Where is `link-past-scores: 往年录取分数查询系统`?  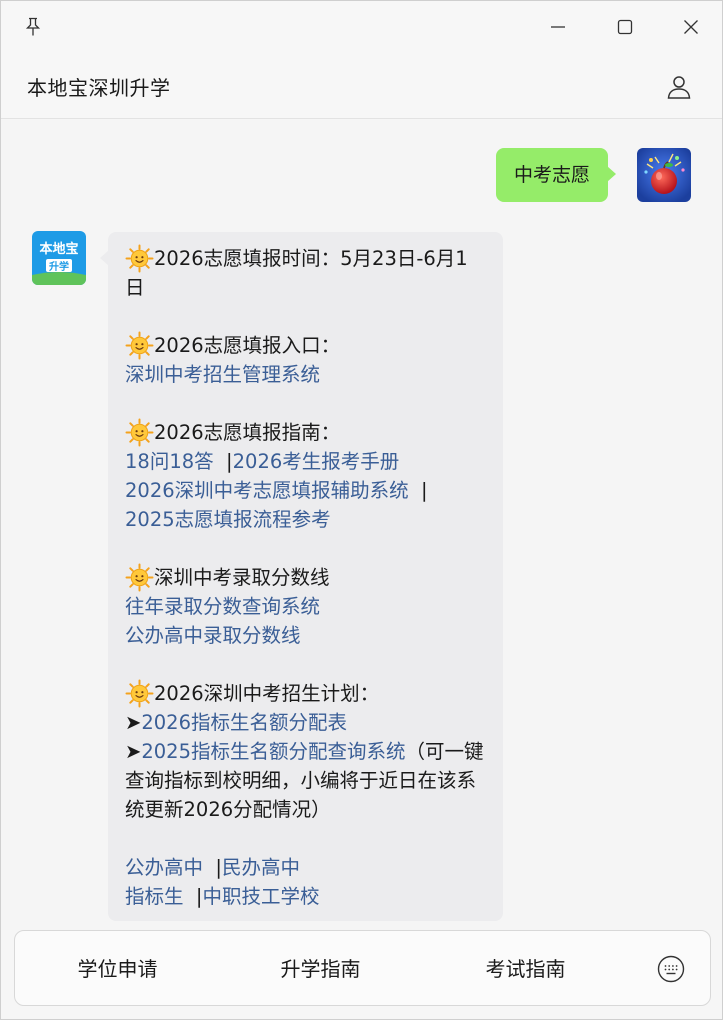 link-past-scores: 往年录取分数查询系统 is located at coordinates (222, 606).